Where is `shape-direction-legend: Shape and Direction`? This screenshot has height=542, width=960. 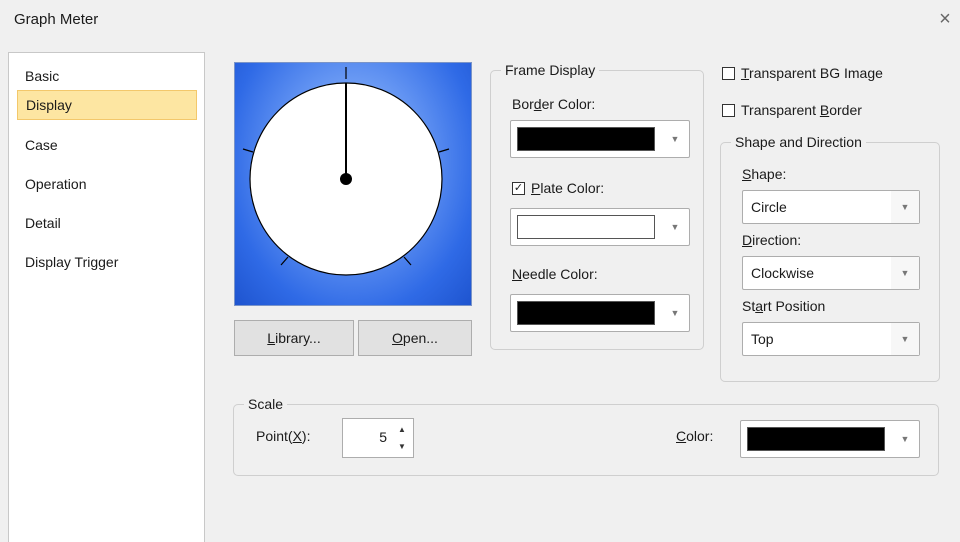
shape-direction-legend: Shape and Direction is located at coordinates (798, 142).